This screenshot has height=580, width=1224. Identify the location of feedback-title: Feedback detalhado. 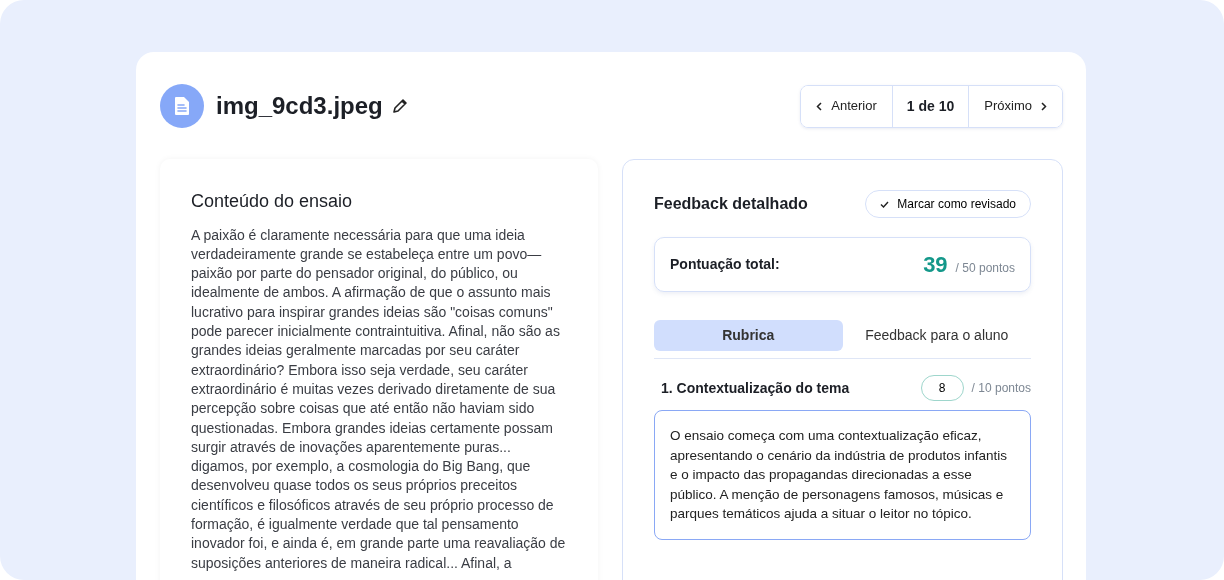
(731, 204).